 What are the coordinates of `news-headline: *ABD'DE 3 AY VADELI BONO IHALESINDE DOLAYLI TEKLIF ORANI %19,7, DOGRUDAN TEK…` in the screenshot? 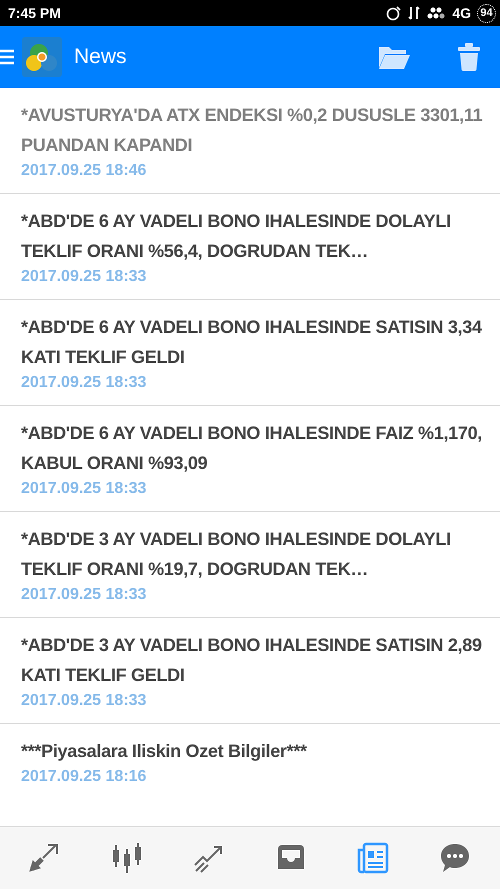 It's located at (236, 554).